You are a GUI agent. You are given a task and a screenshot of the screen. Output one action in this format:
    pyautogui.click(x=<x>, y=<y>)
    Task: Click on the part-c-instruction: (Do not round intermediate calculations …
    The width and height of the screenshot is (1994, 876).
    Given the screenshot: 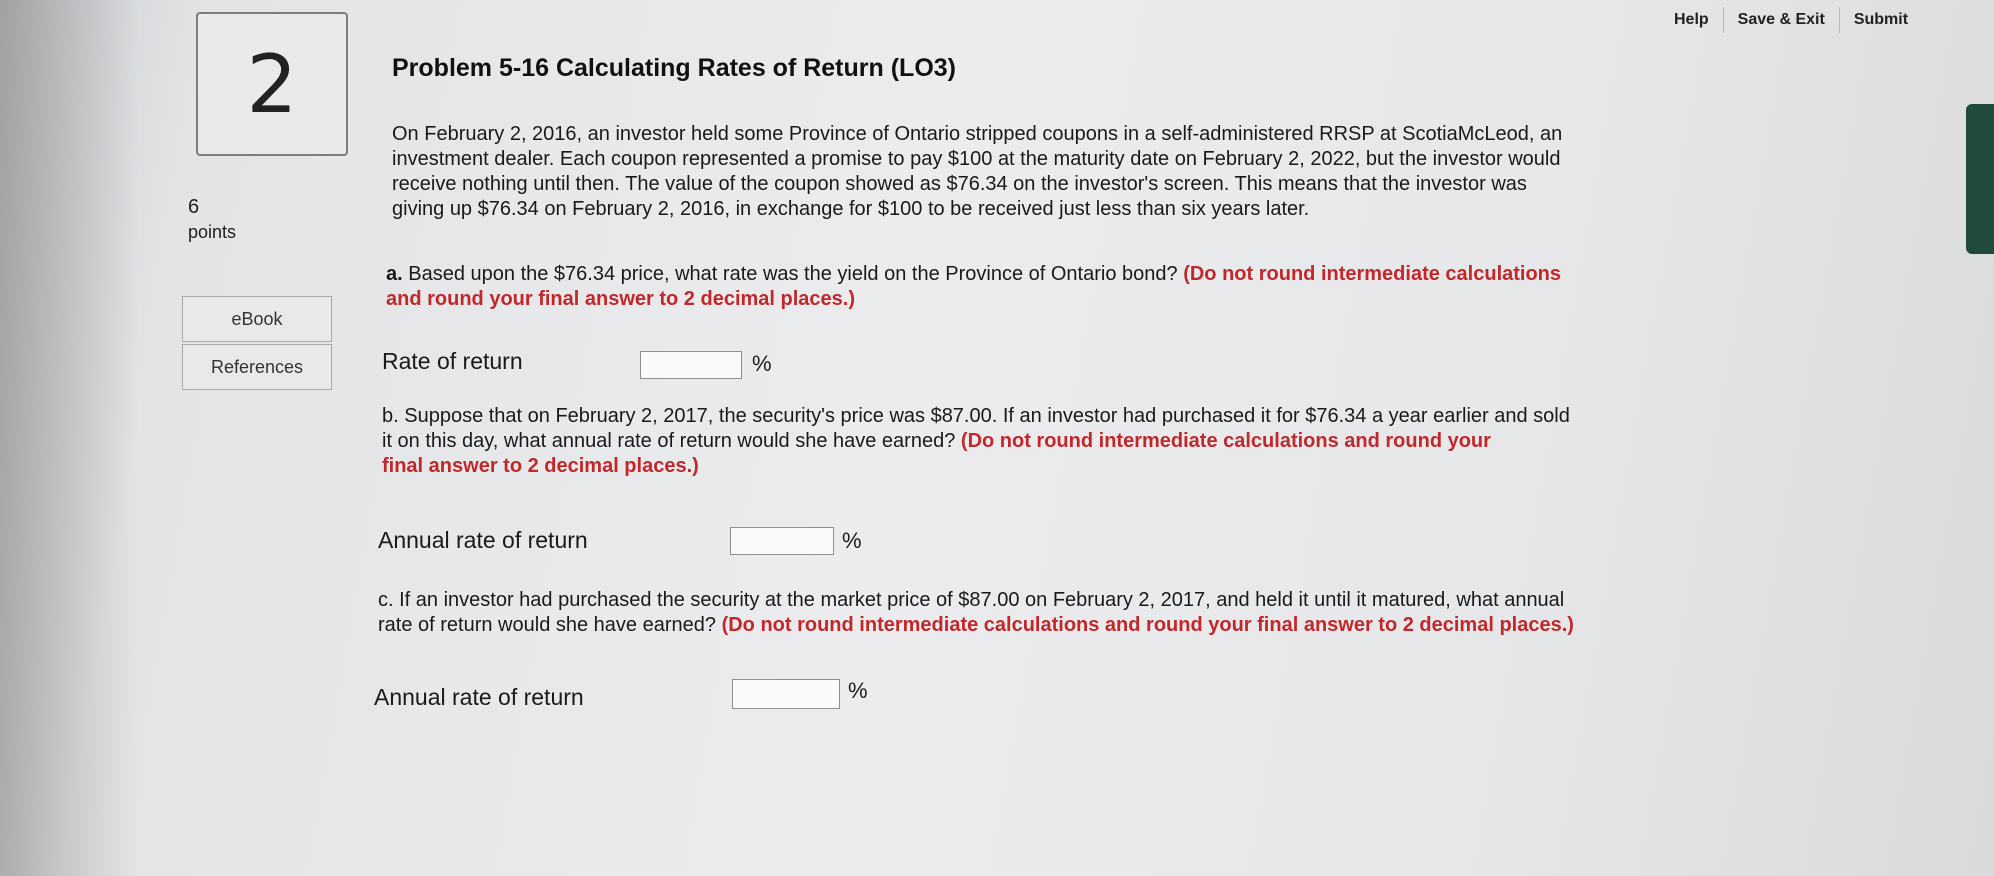 What is the action you would take?
    pyautogui.click(x=1147, y=625)
    